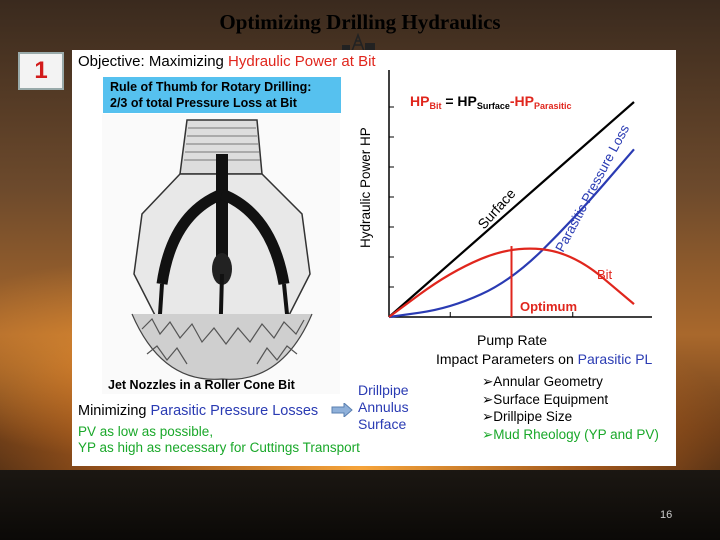 The image size is (720, 540). What do you see at coordinates (570, 434) in the screenshot?
I see `parameter-item: ➢Mud Rheology (YP and PV)` at bounding box center [570, 434].